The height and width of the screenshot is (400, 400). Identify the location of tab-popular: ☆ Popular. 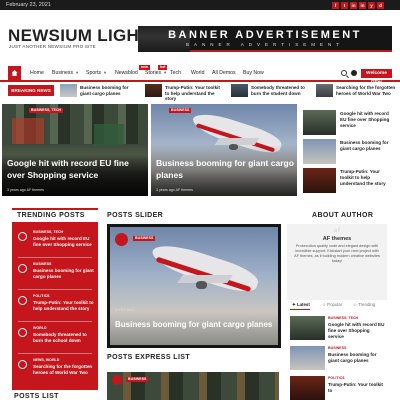
(332, 305).